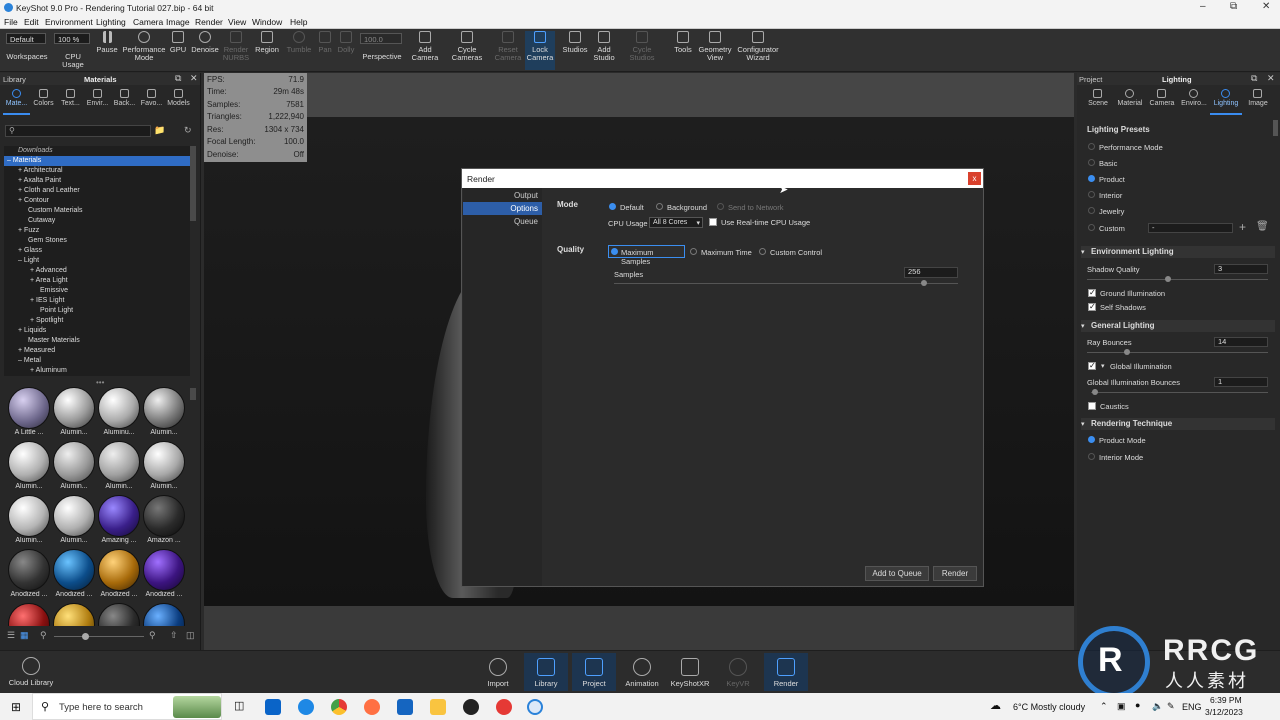 The height and width of the screenshot is (720, 1280). I want to click on menu-help: Help, so click(298, 22).